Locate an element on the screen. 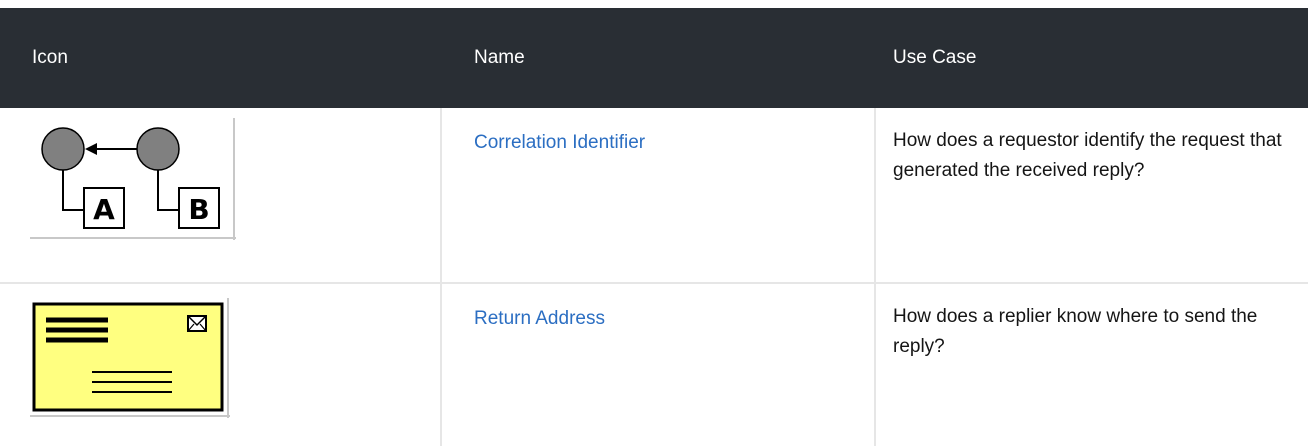 This screenshot has width=1308, height=446. return-address-icon is located at coordinates (130, 358).